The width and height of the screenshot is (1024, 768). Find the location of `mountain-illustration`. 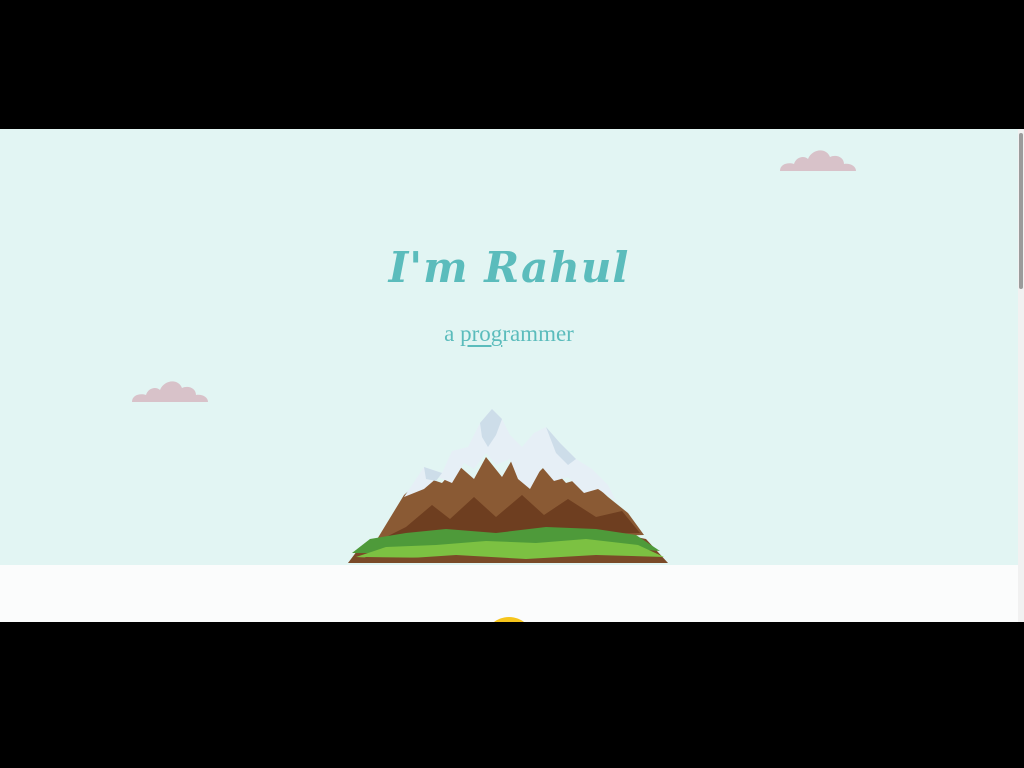

mountain-illustration is located at coordinates (508, 486).